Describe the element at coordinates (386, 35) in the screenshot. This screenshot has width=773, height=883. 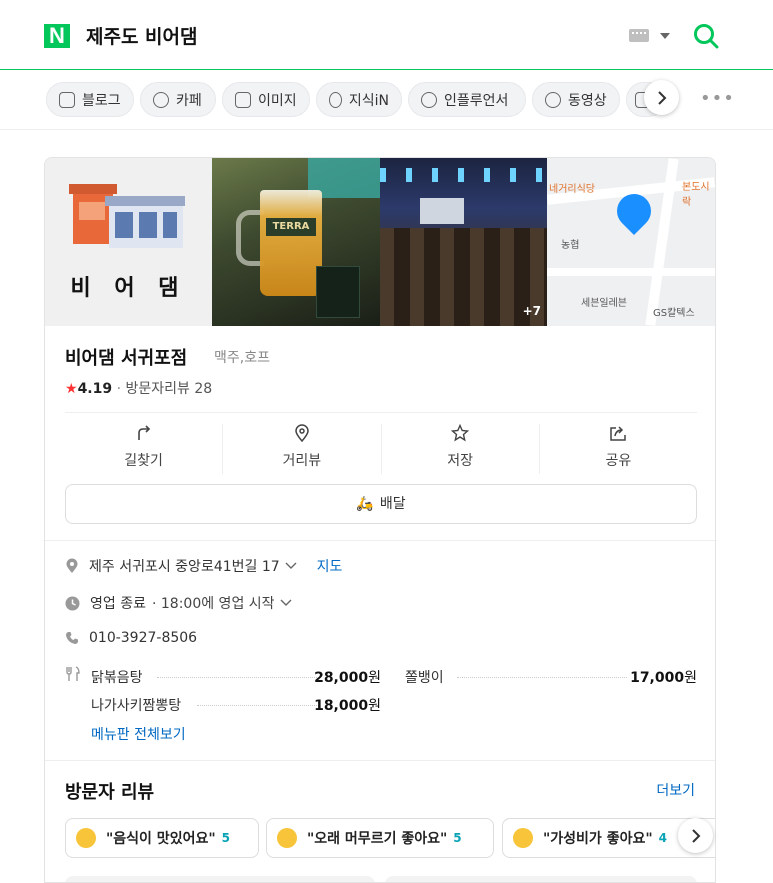
I see `search-header: N 제주도 비어댐` at that location.